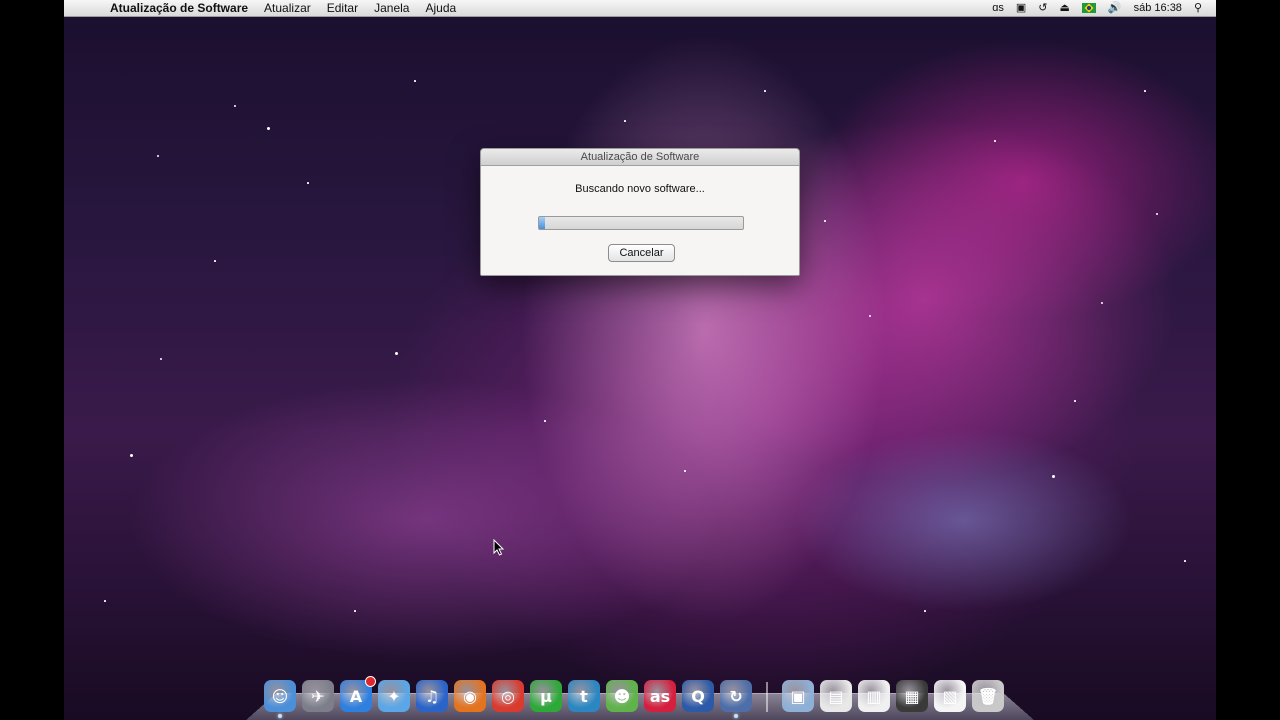  I want to click on twitter-icon-glyph: t, so click(584, 696).